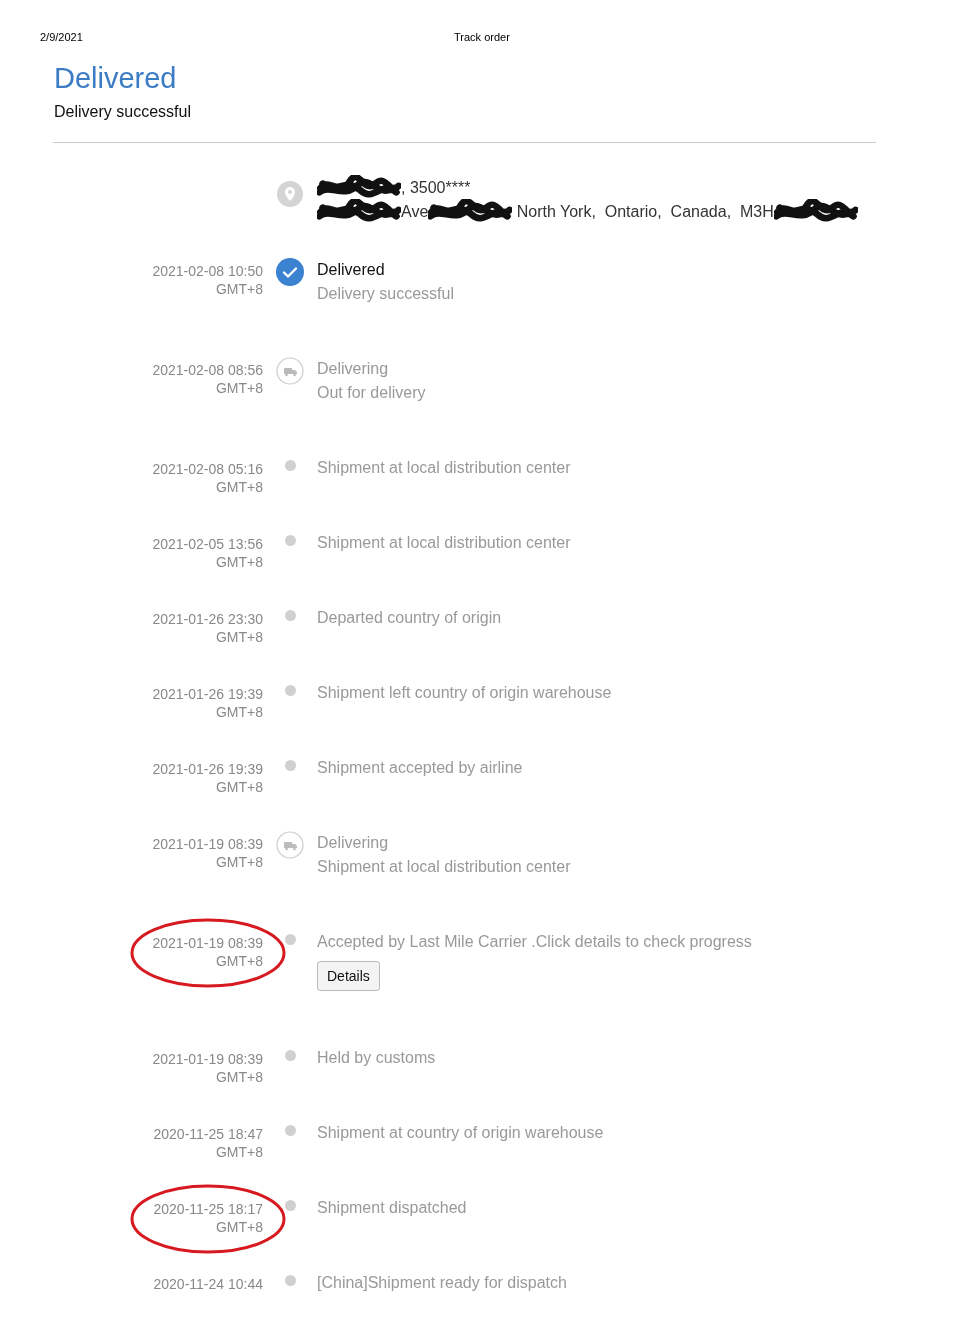 This screenshot has width=964, height=1332. I want to click on event-description: Shipment accepted by airline, so click(420, 768).